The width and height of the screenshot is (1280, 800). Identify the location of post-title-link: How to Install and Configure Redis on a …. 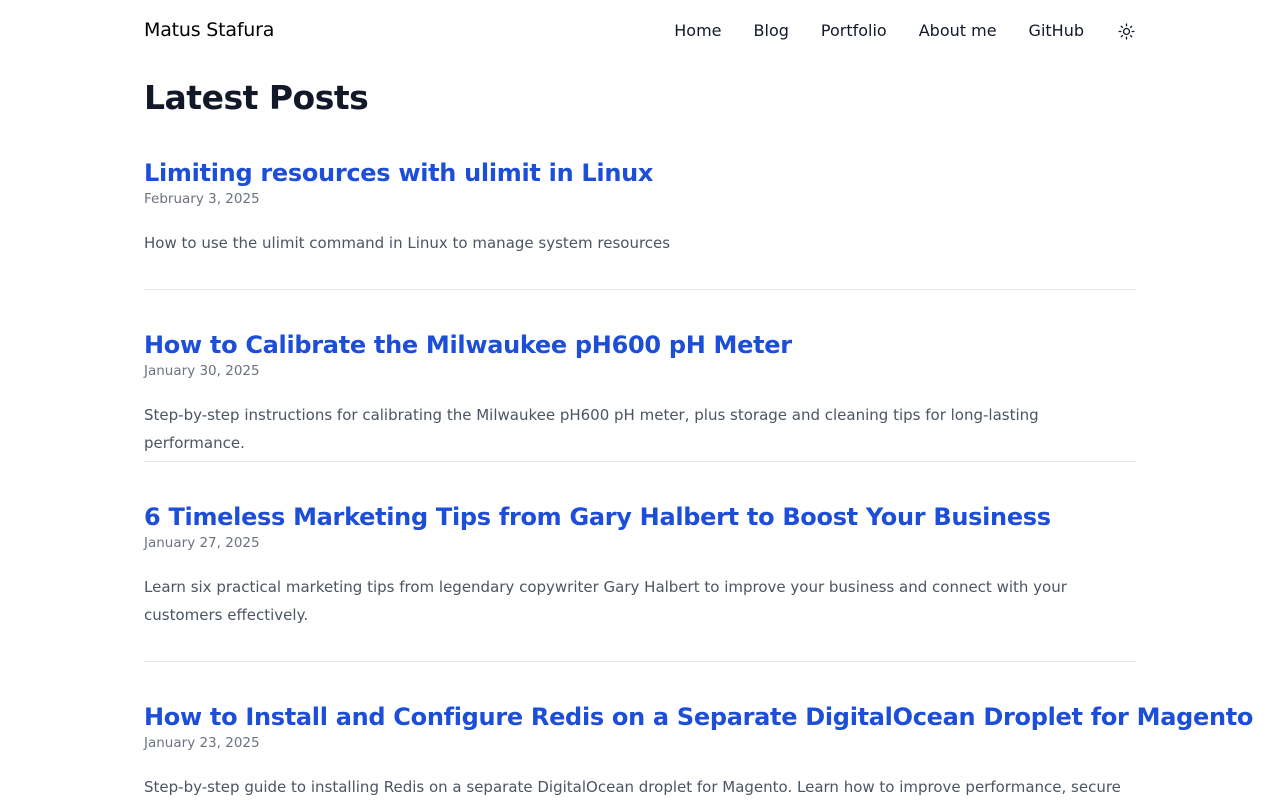
(698, 717).